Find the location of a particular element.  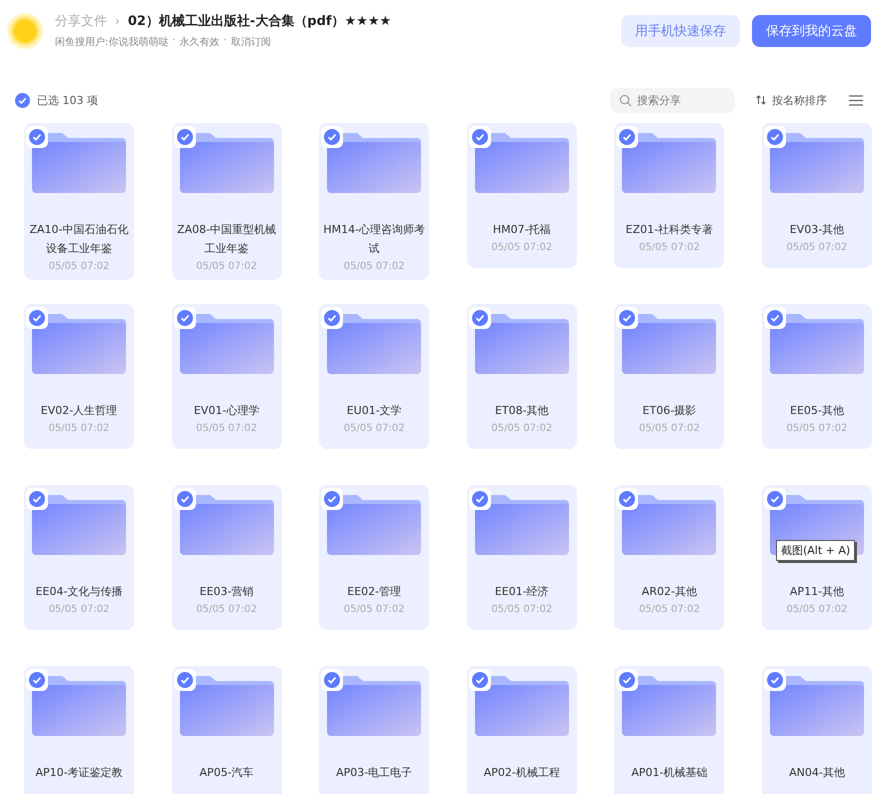

folder-card: ET08-其他 05/05 07:02 is located at coordinates (521, 376).